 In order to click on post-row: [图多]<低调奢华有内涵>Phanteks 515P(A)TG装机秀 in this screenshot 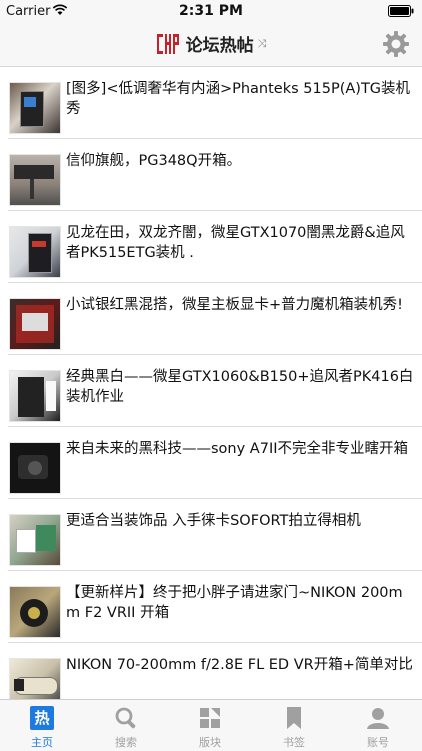, I will do `click(211, 102)`.